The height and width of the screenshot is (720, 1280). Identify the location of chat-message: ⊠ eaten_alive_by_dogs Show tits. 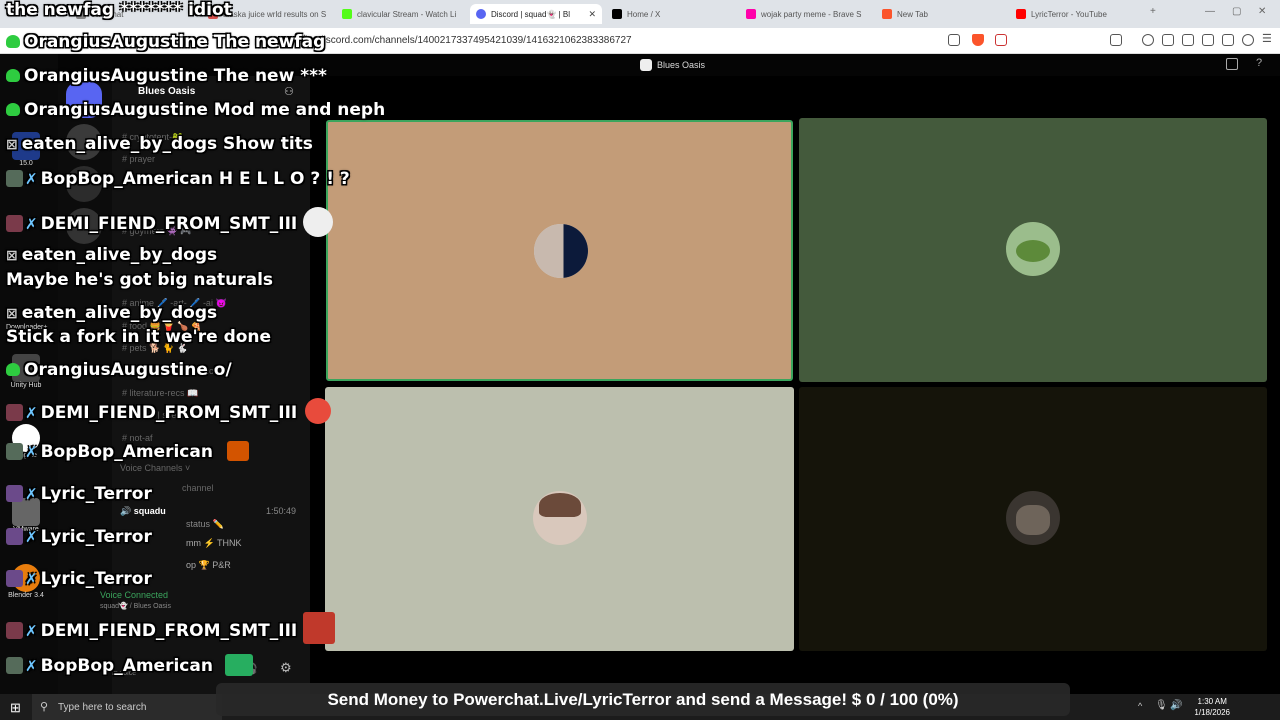
(159, 144).